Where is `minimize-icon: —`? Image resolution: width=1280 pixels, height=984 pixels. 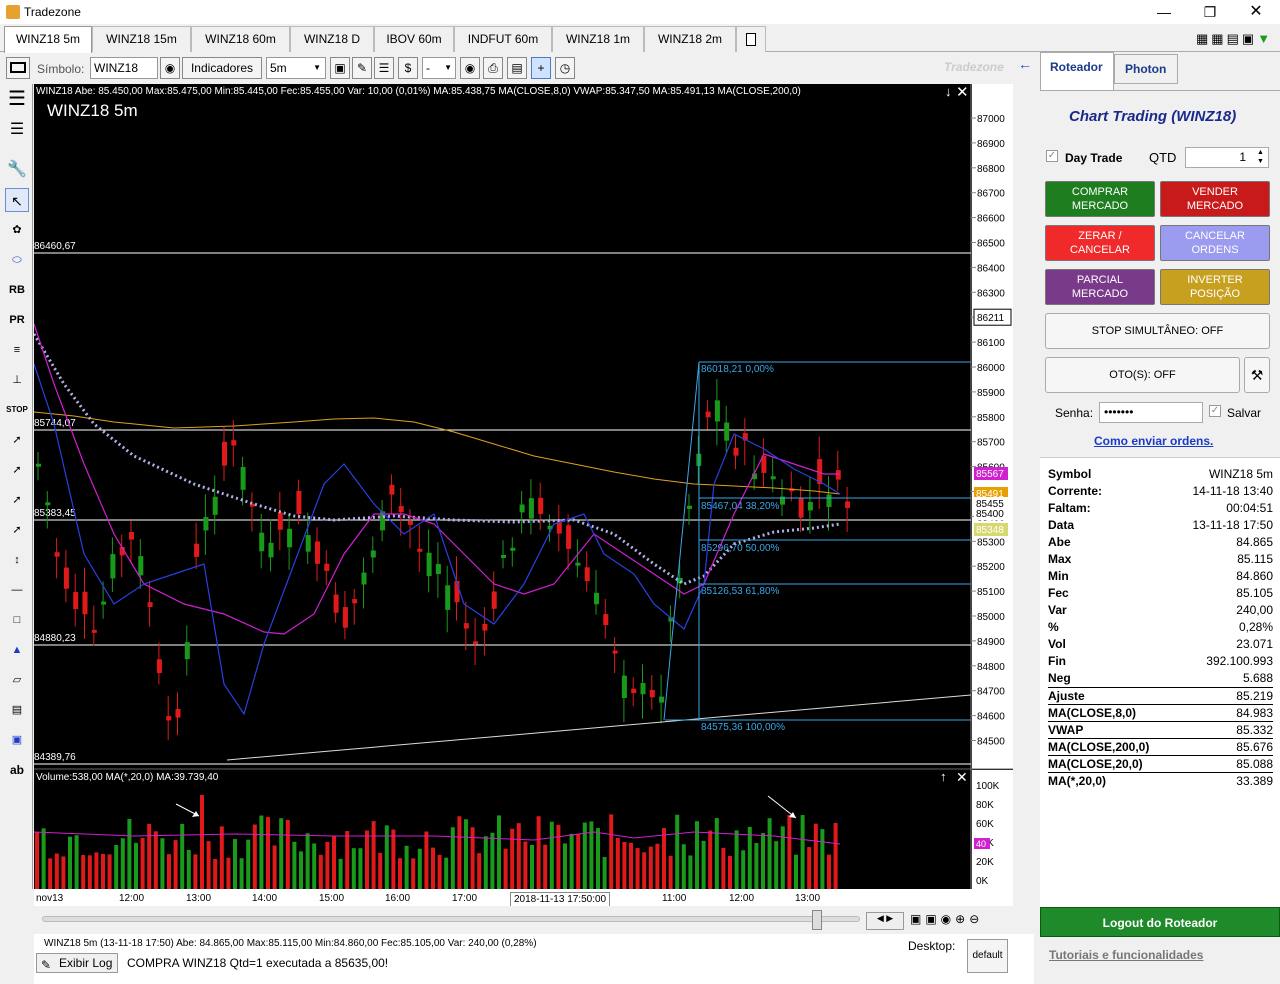
minimize-icon: — is located at coordinates (1164, 12).